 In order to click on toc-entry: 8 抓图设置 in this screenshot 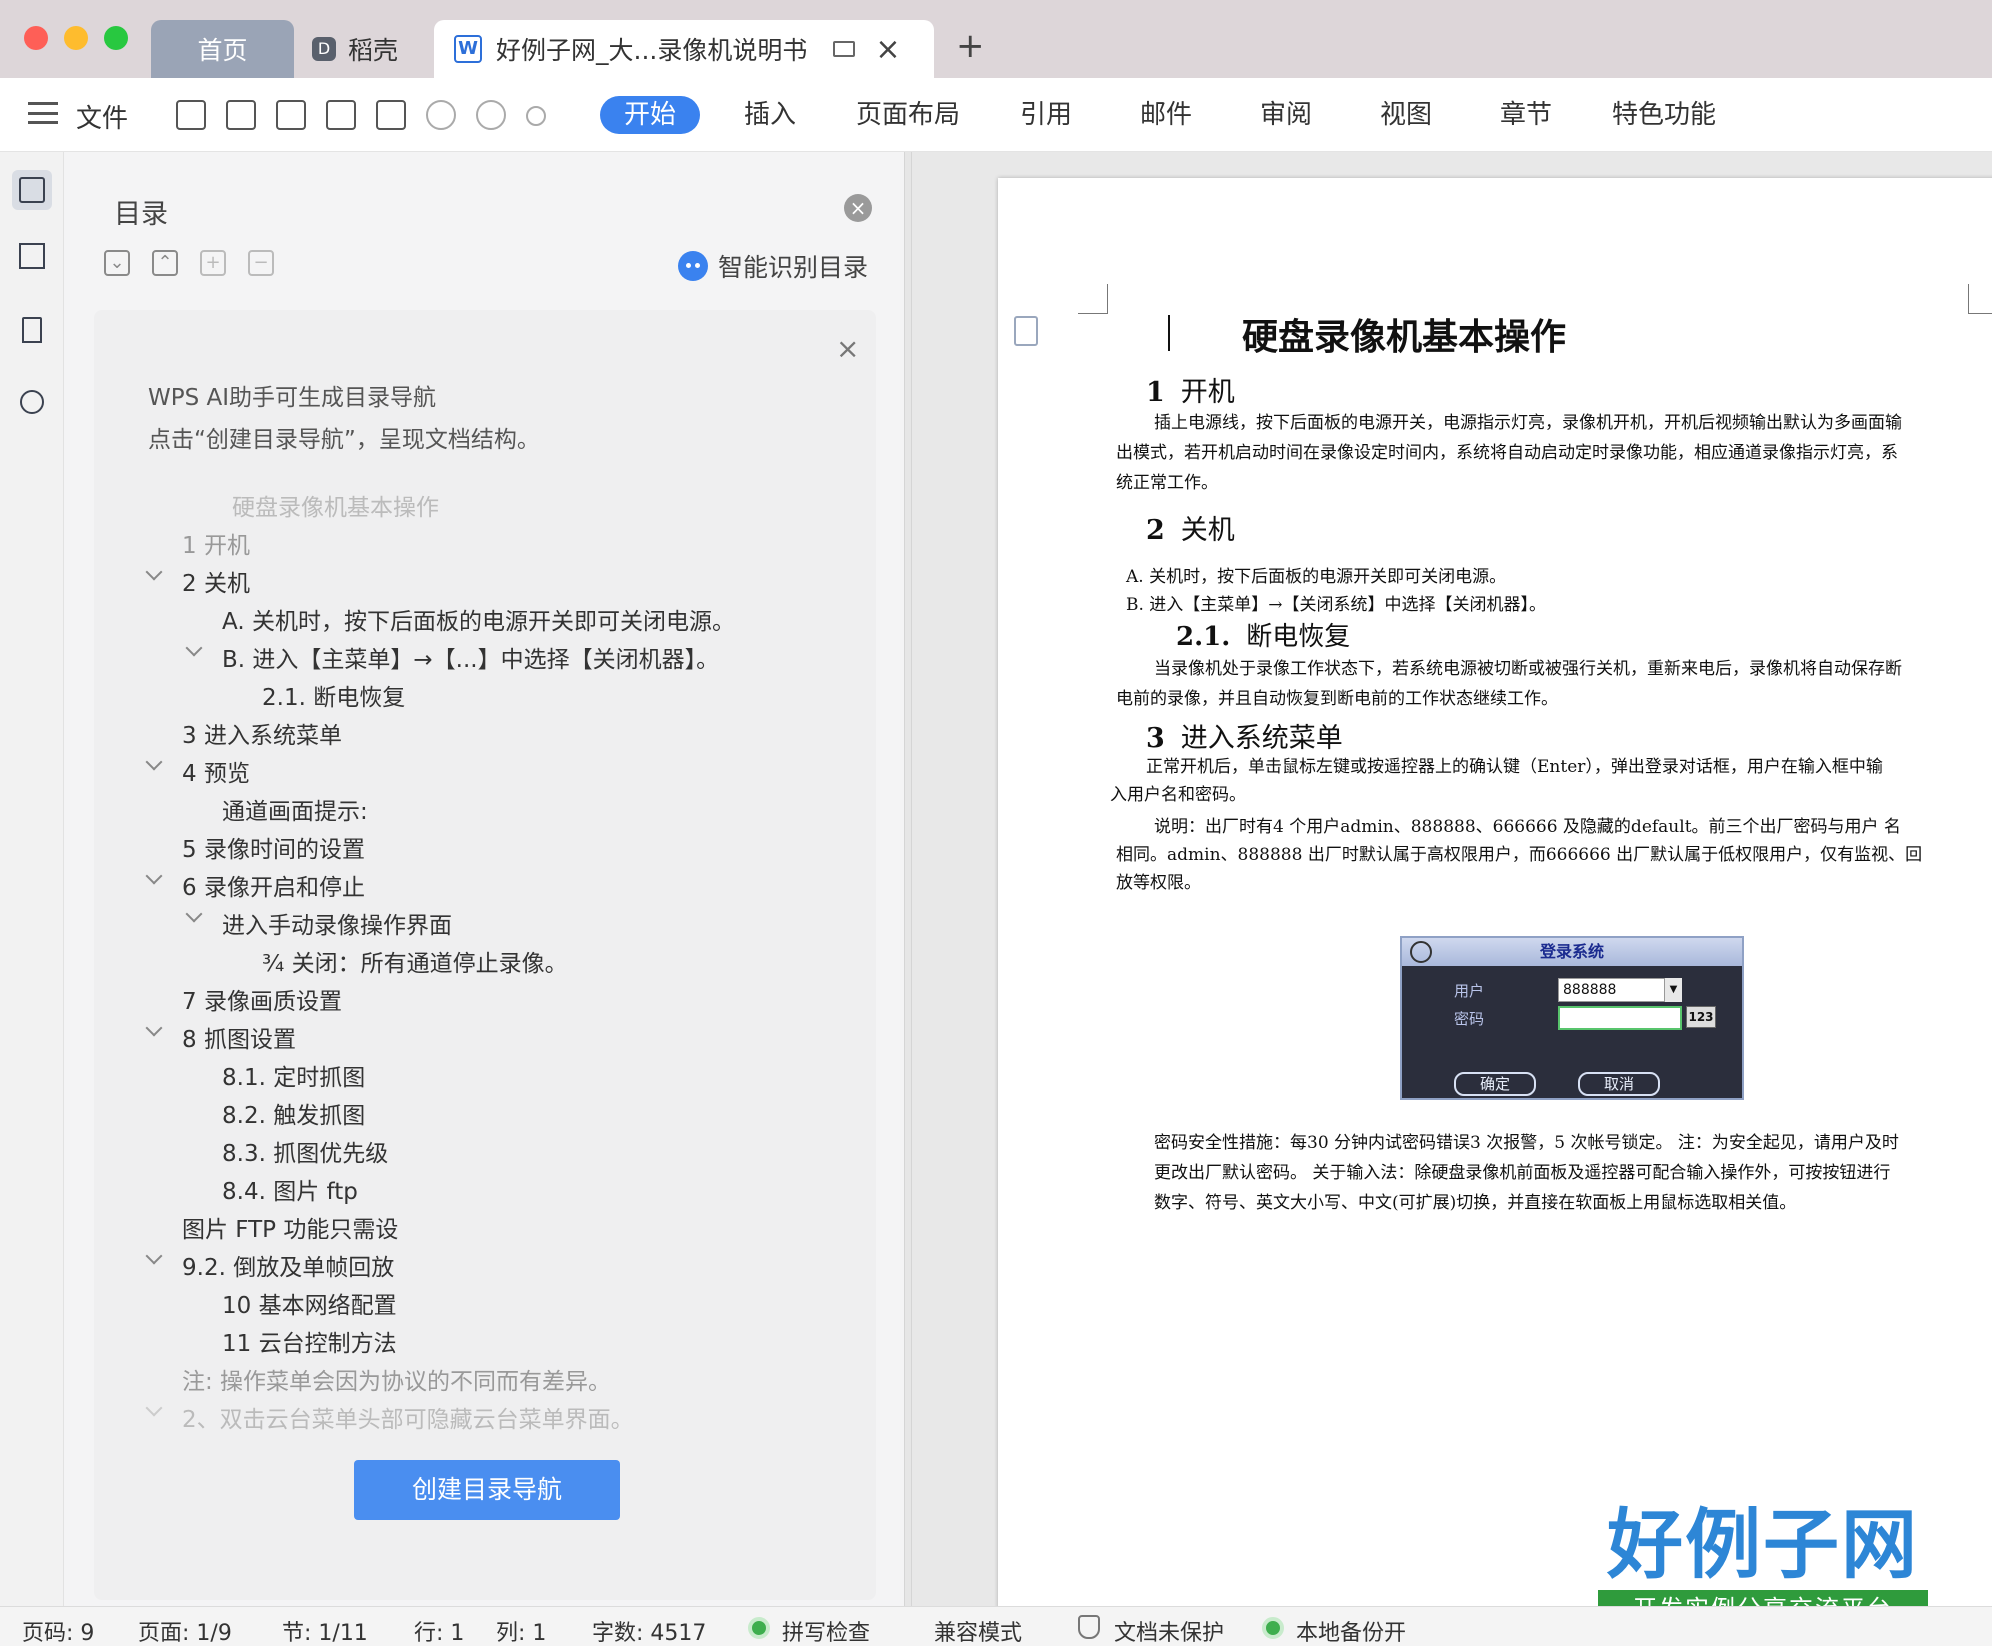, I will do `click(239, 1037)`.